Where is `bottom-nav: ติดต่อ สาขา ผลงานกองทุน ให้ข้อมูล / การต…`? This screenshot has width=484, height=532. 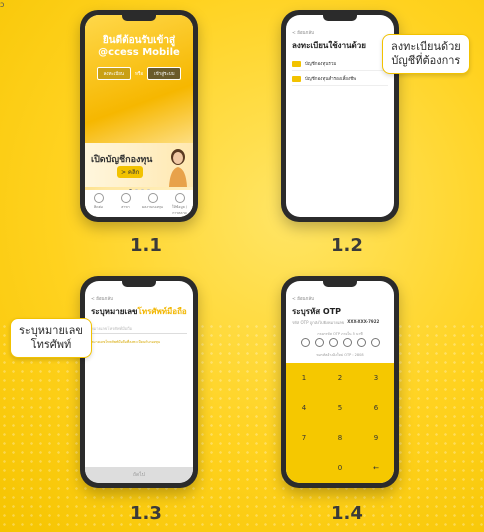
bottom-nav: ติดต่อ สาขา ผลงานกองทุน ให้ข้อมูล / การต… is located at coordinates (139, 203).